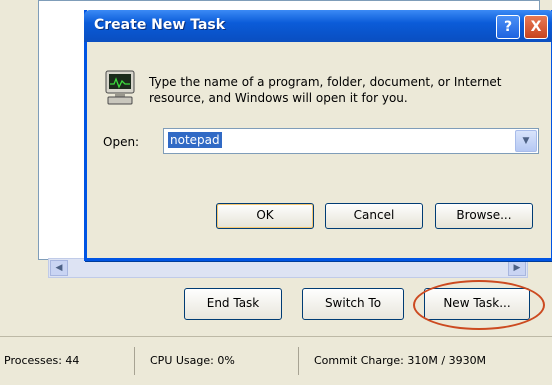 This screenshot has height=385, width=552. Describe the element at coordinates (479, 305) in the screenshot. I see `highlight-ring` at that location.